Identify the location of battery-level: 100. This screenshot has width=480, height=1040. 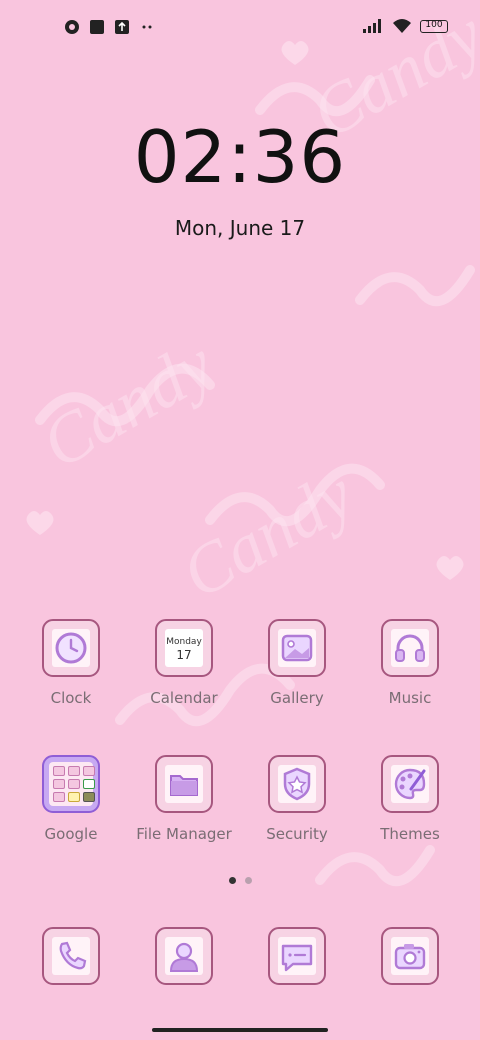
(434, 24).